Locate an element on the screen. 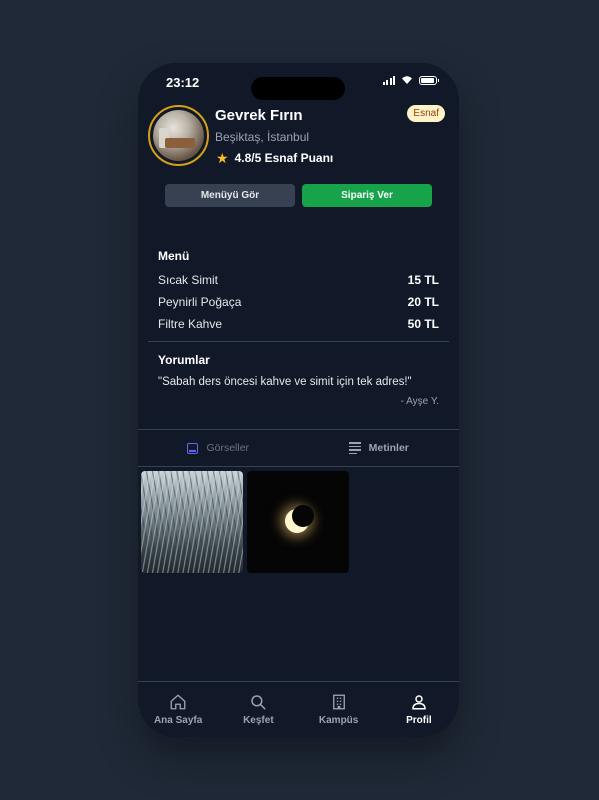 The image size is (599, 800). image-gallery is located at coordinates (245, 522).